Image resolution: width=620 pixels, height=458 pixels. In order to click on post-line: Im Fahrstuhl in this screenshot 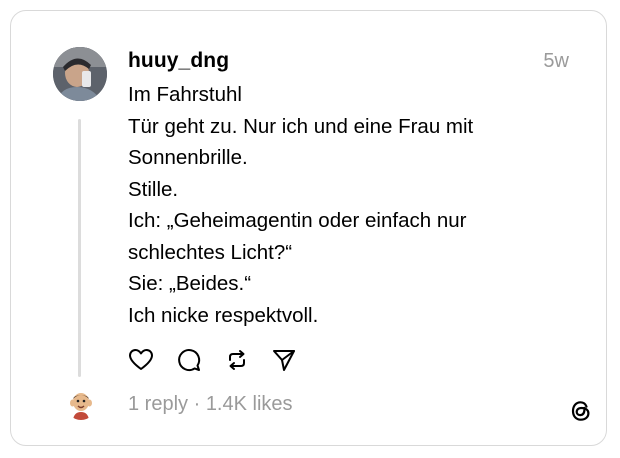, I will do `click(185, 94)`.